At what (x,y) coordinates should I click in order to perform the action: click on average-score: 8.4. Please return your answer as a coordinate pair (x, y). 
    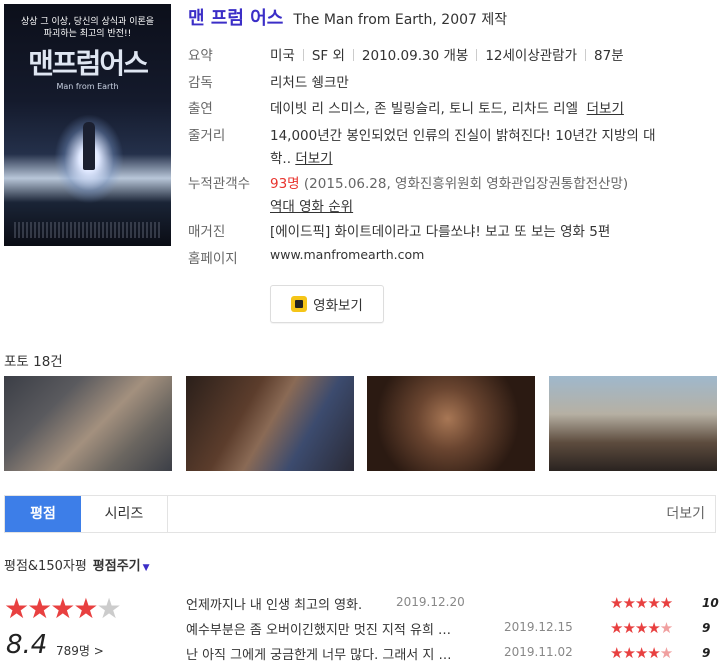
    Looking at the image, I should click on (27, 645).